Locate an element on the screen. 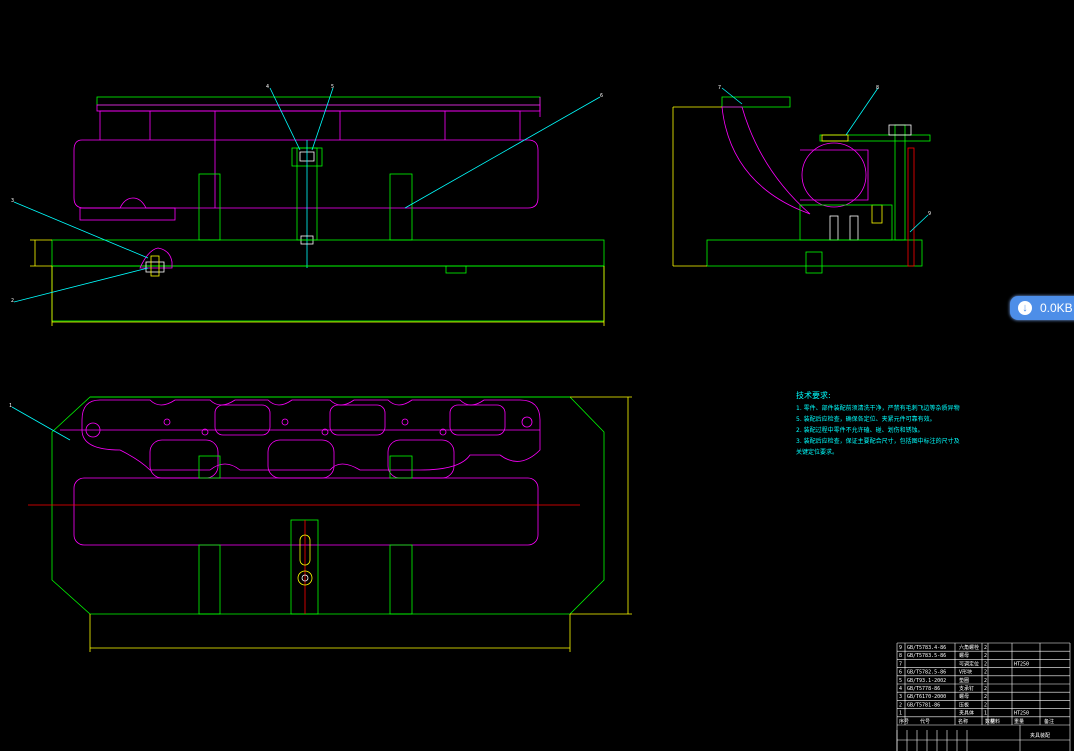 Image resolution: width=1074 pixels, height=751 pixels. front-base-lower is located at coordinates (328, 293).